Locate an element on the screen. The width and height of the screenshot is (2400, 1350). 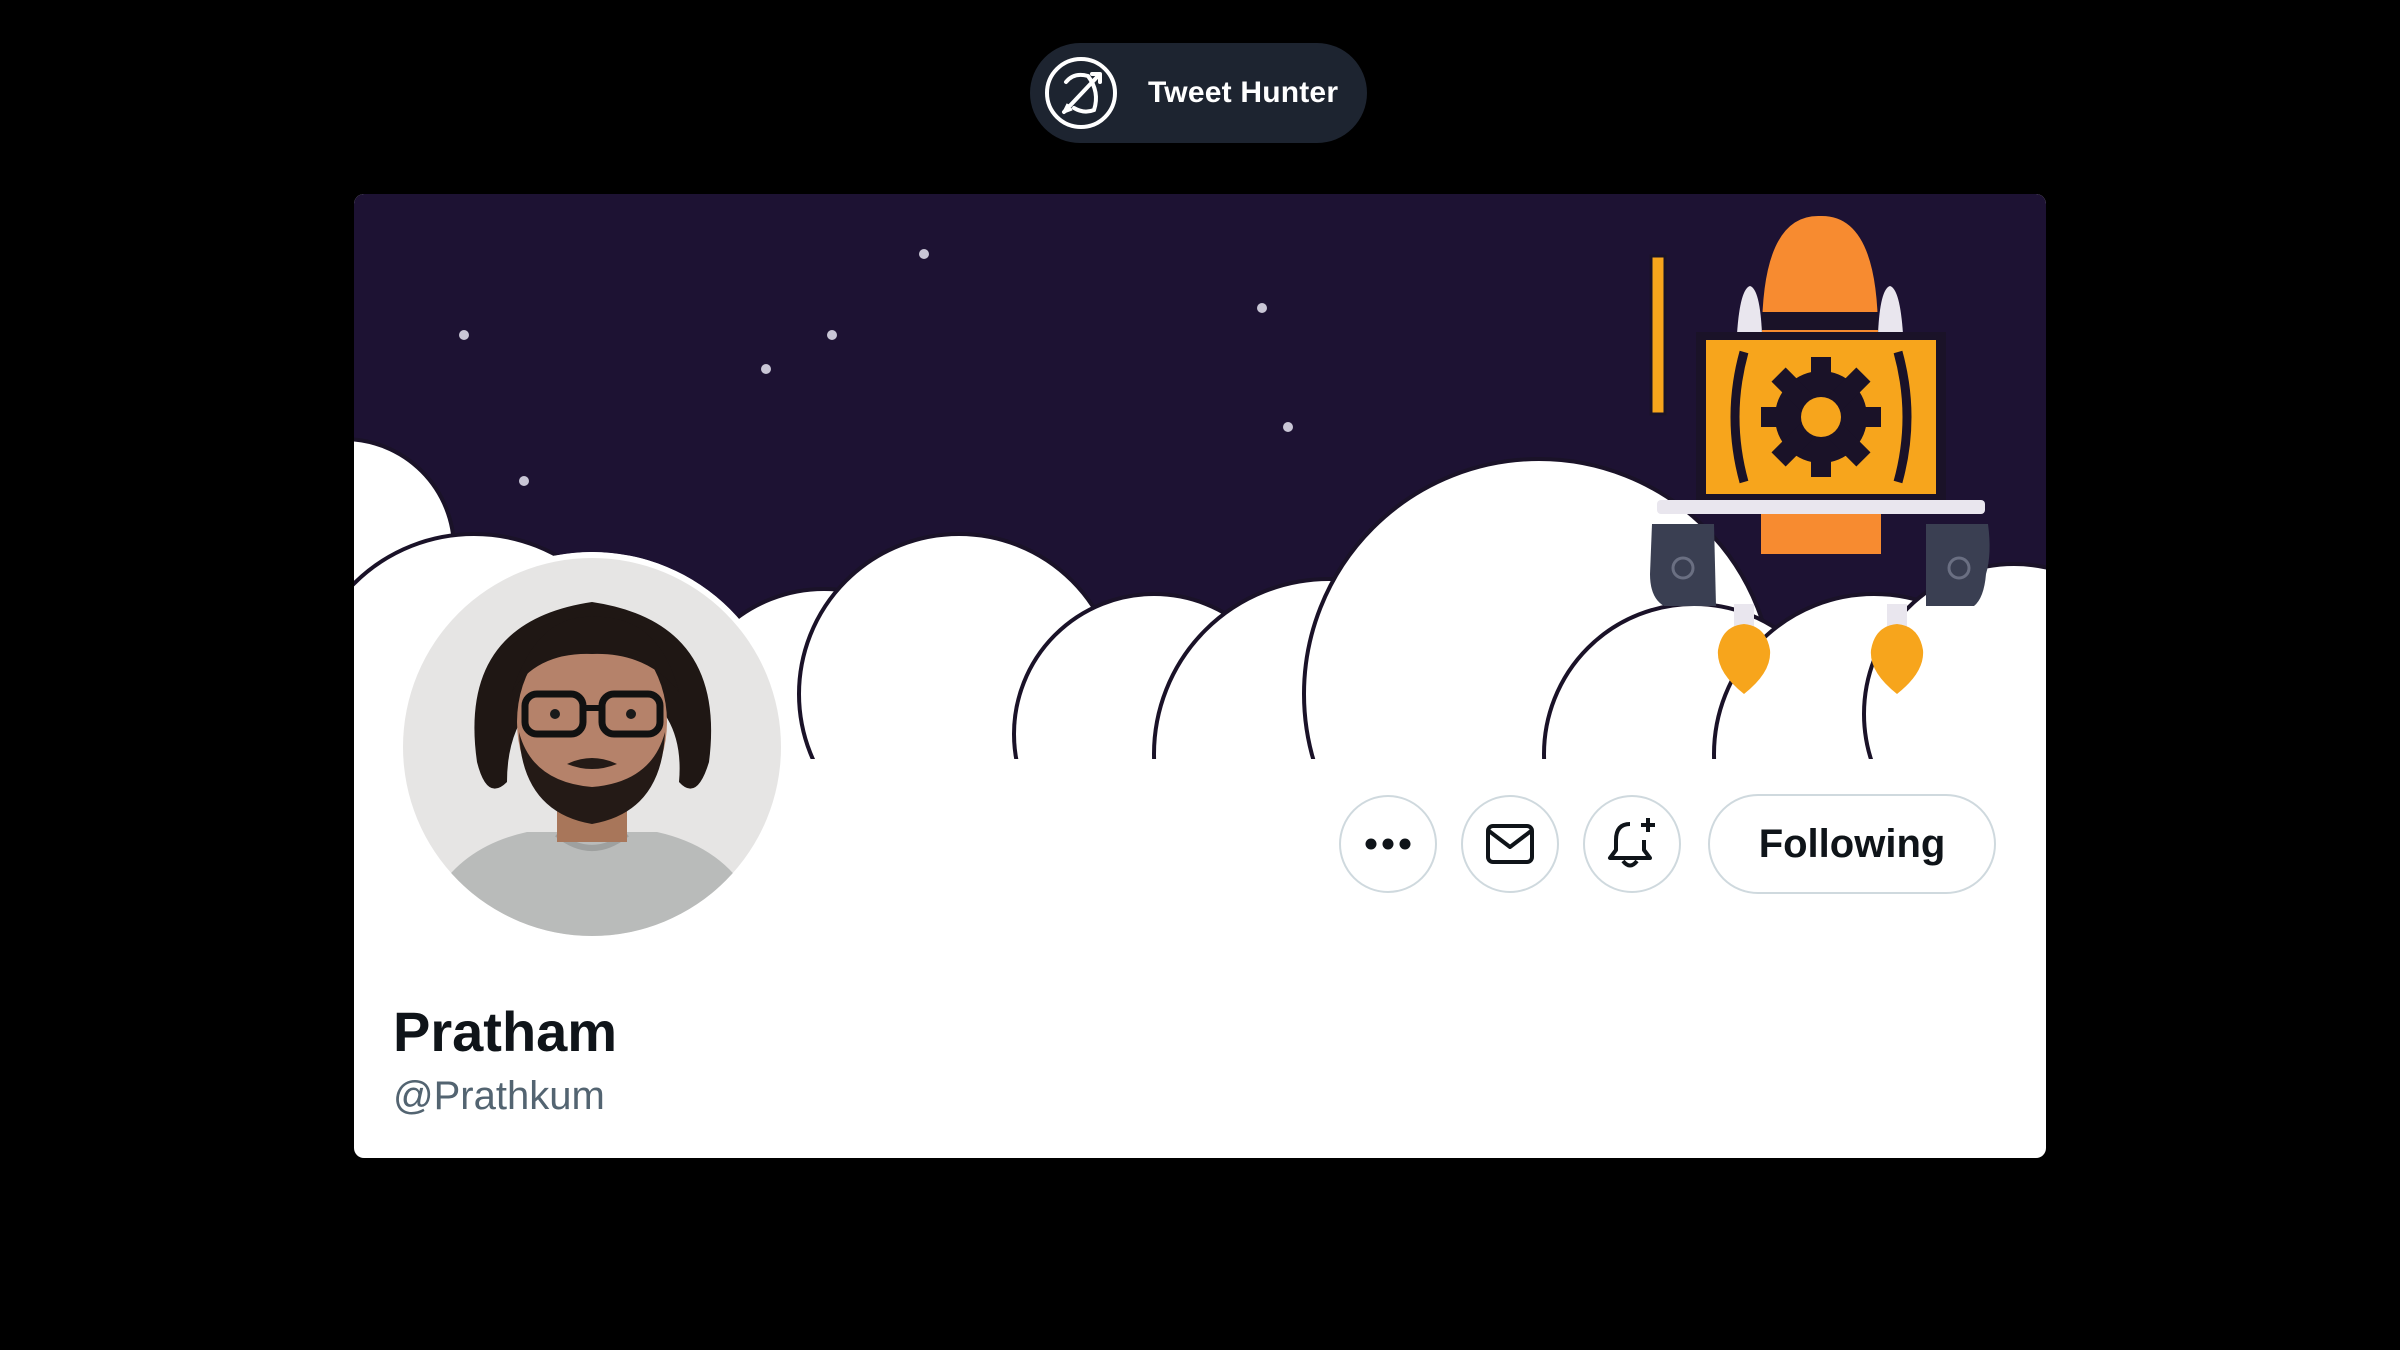
display-name: Pratham is located at coordinates (505, 1031).